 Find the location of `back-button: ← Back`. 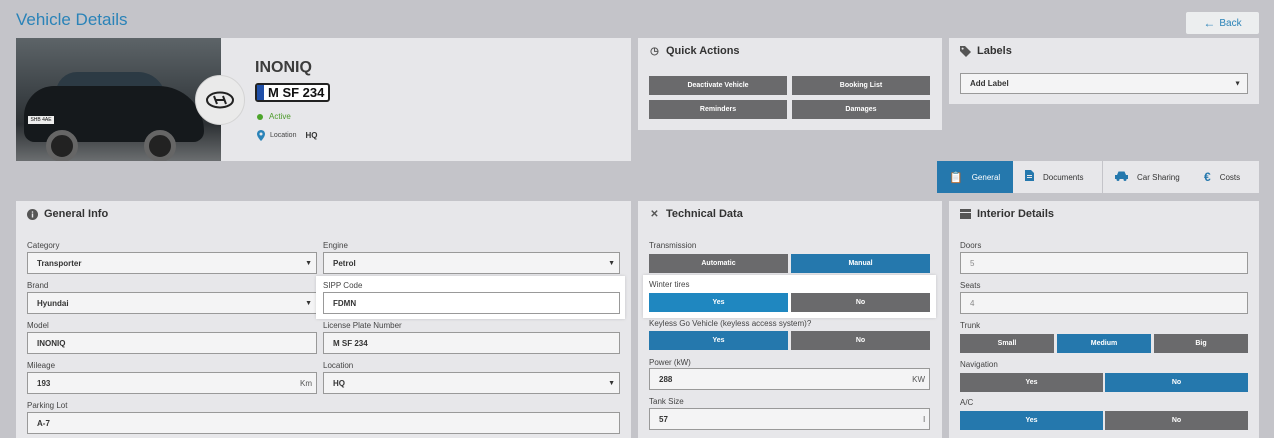

back-button: ← Back is located at coordinates (1222, 23).